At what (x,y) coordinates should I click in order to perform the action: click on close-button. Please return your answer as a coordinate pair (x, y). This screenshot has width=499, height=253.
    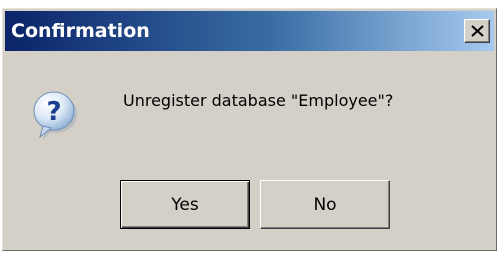
    Looking at the image, I should click on (477, 31).